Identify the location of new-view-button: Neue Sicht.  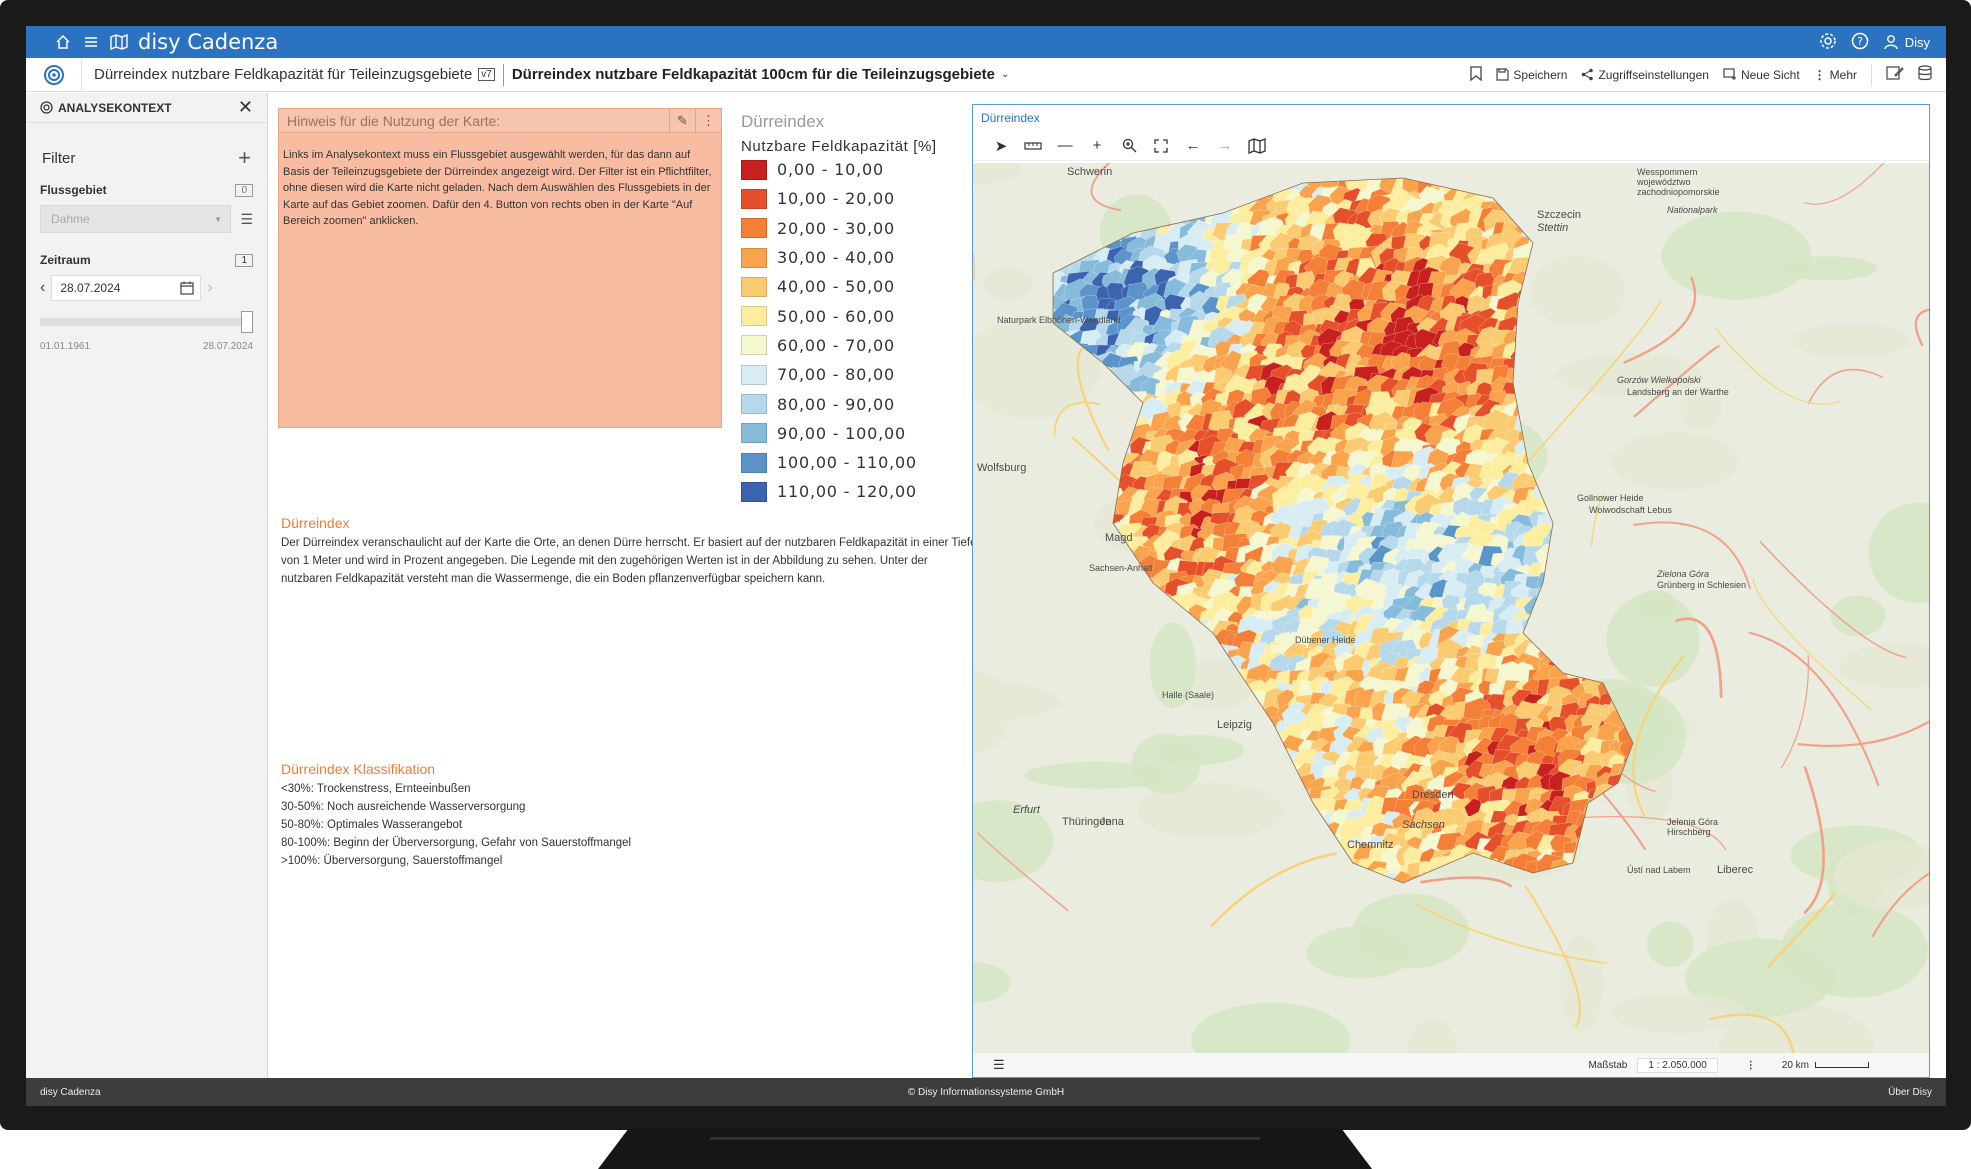
(1761, 75).